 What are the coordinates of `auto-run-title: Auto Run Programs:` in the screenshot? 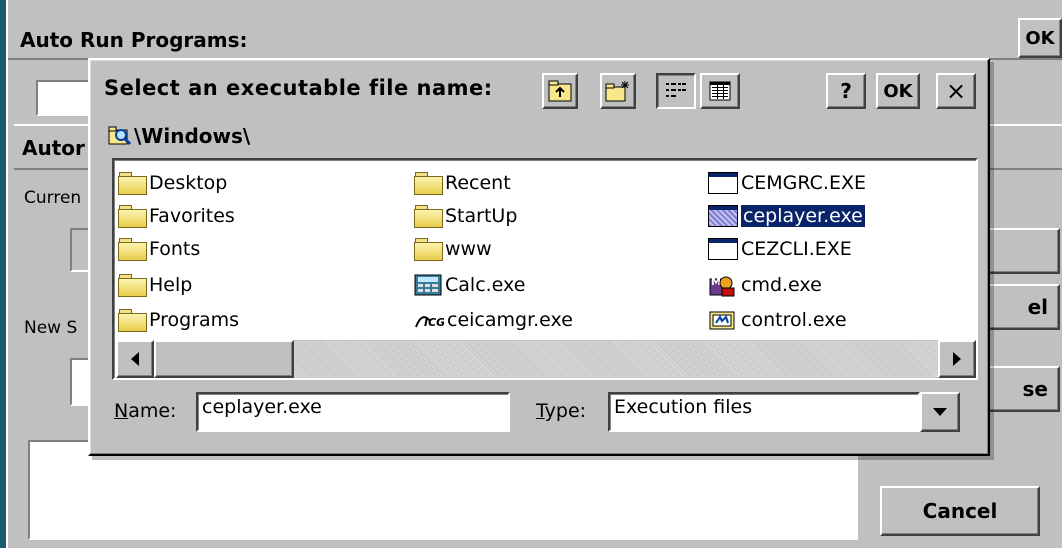 It's located at (134, 40).